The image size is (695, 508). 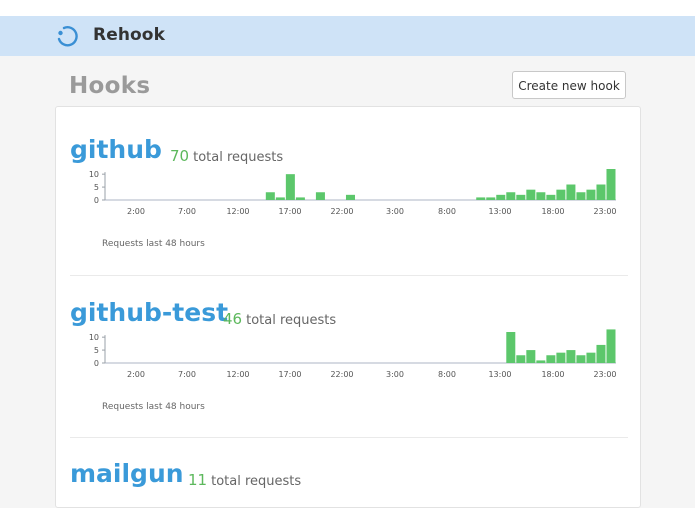 What do you see at coordinates (129, 35) in the screenshot?
I see `brand-name: Rehook` at bounding box center [129, 35].